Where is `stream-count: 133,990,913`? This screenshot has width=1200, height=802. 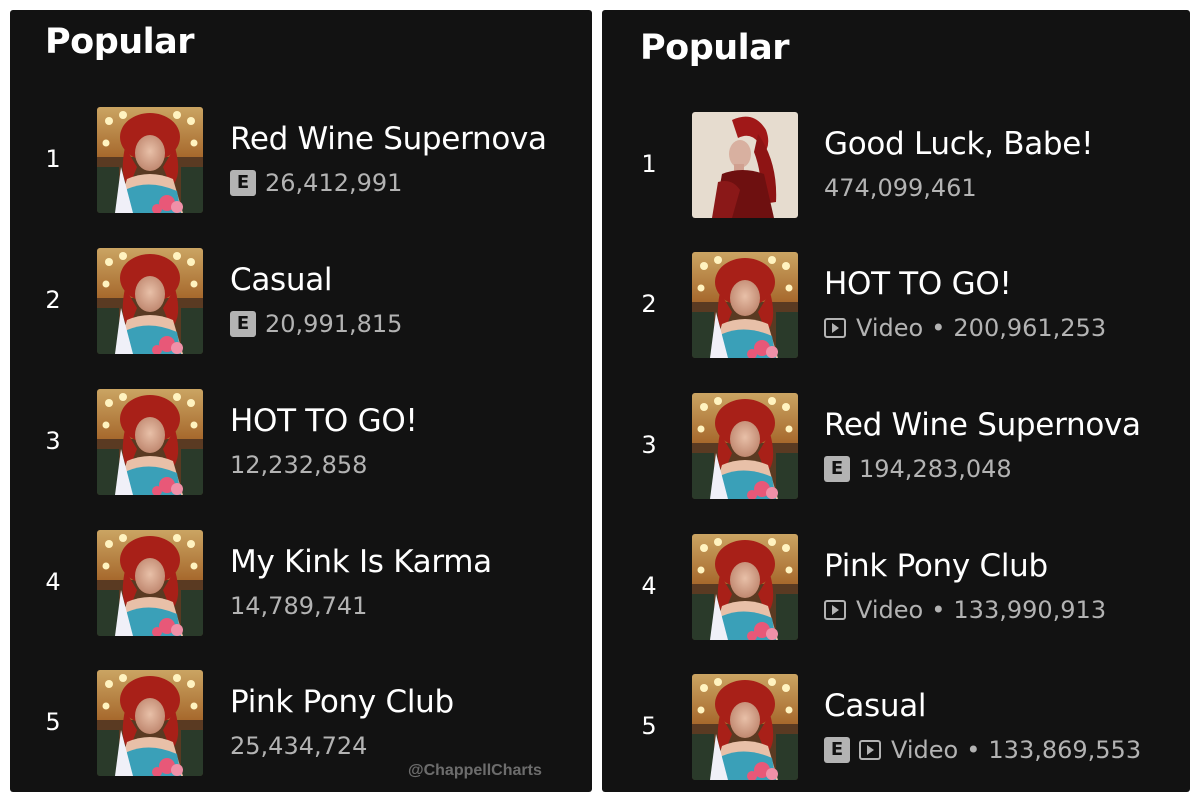
stream-count: 133,990,913 is located at coordinates (1030, 610).